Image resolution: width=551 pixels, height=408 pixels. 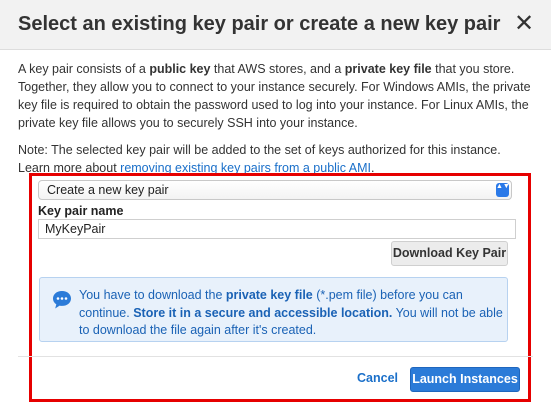 What do you see at coordinates (275, 356) in the screenshot?
I see `footer-divider` at bounding box center [275, 356].